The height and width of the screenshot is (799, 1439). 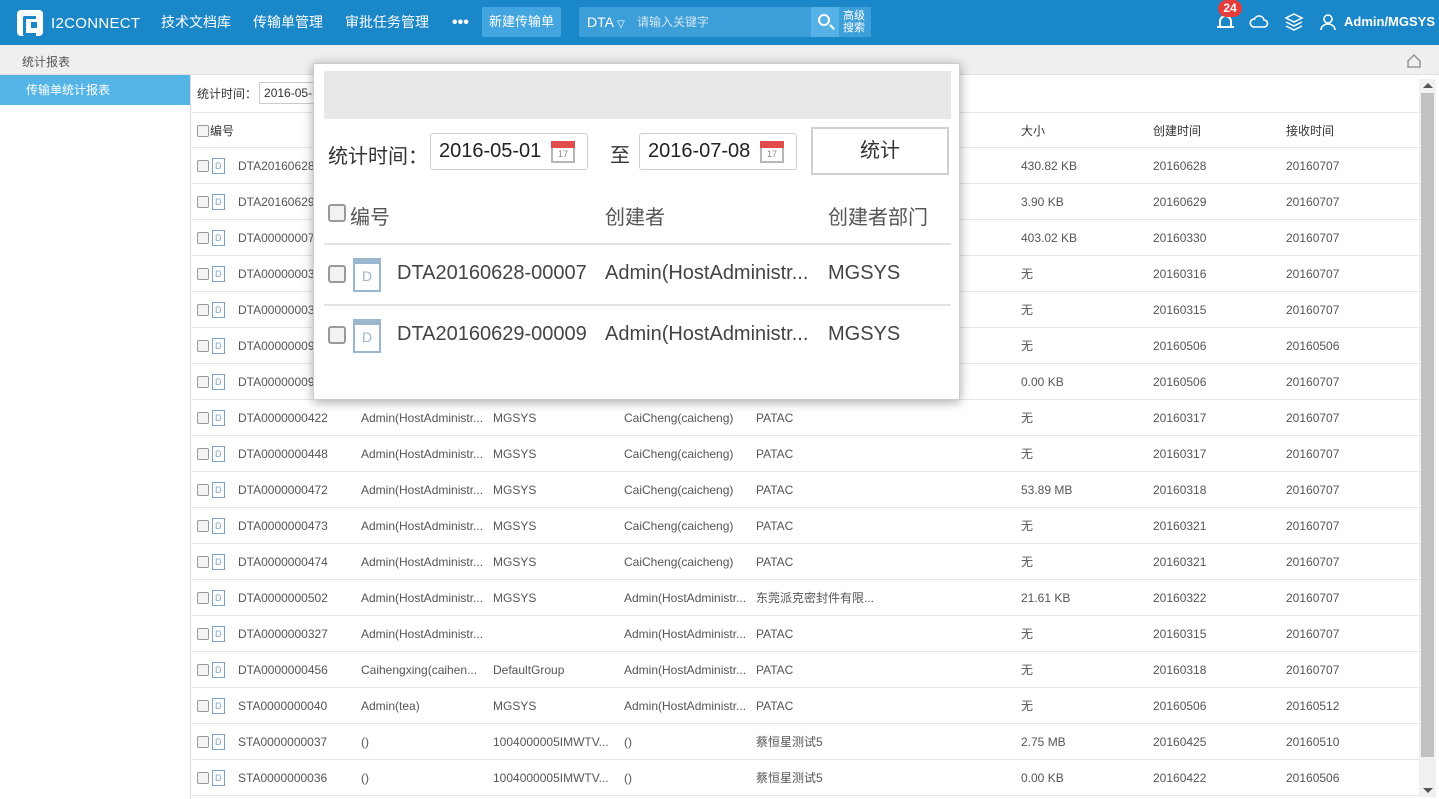 What do you see at coordinates (718, 151) in the screenshot?
I see `popup-end-date: 2016-07-08` at bounding box center [718, 151].